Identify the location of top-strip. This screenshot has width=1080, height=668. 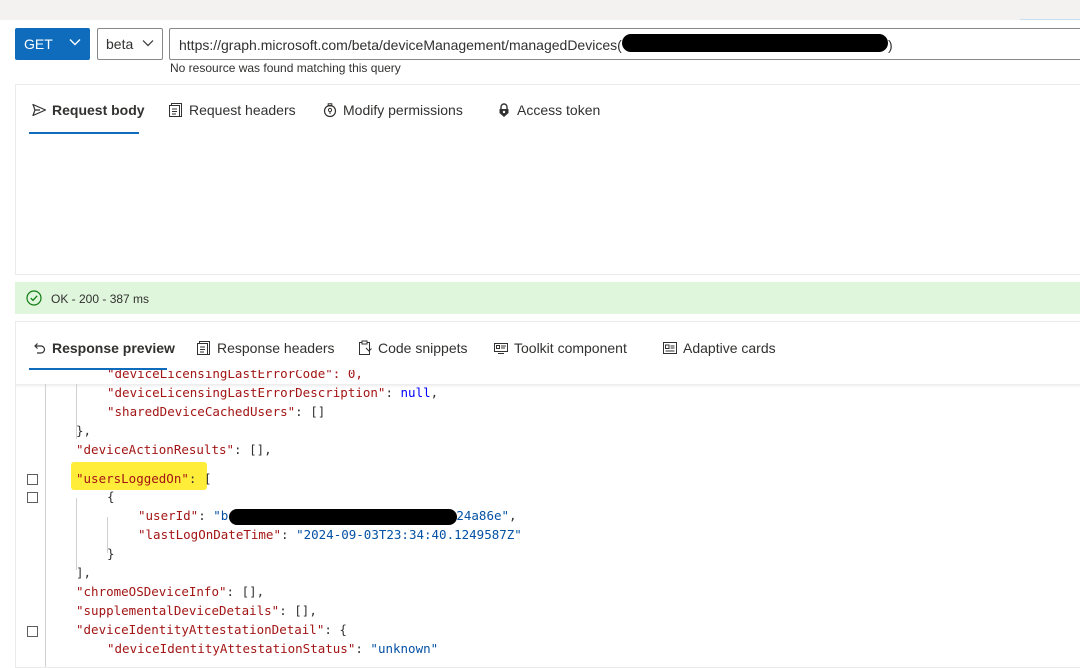
(540, 10).